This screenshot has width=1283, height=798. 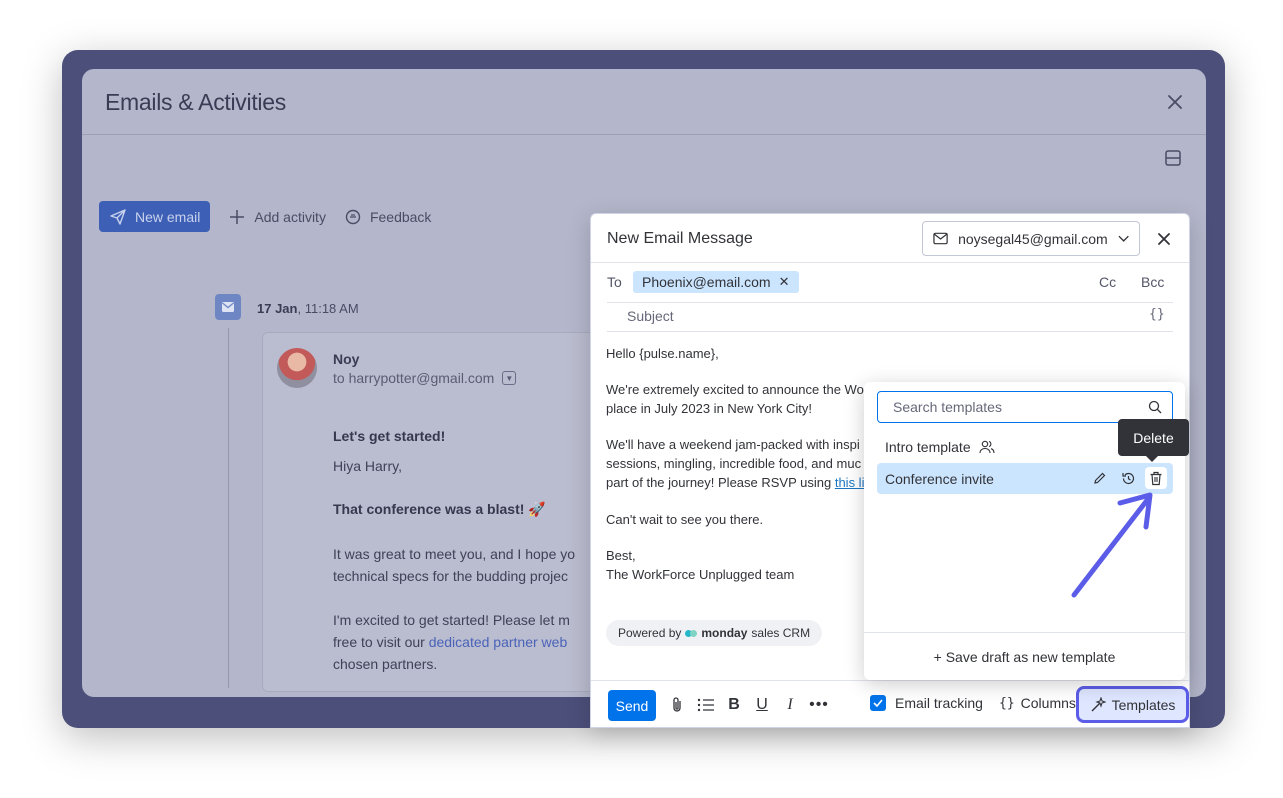 What do you see at coordinates (1156, 478) in the screenshot?
I see `trash-icon` at bounding box center [1156, 478].